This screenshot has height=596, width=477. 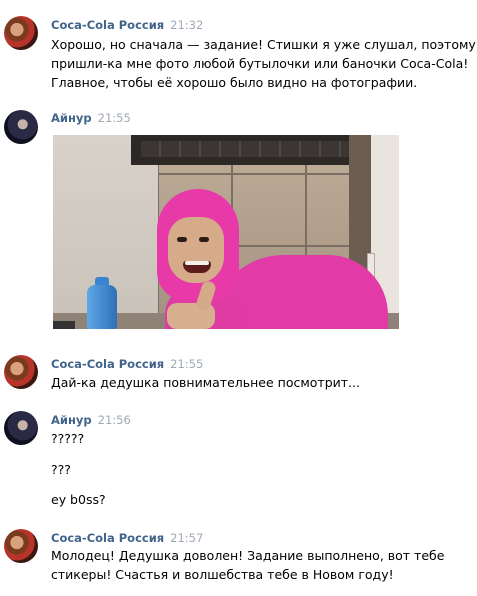 I want to click on message-time: 21:57, so click(x=186, y=538).